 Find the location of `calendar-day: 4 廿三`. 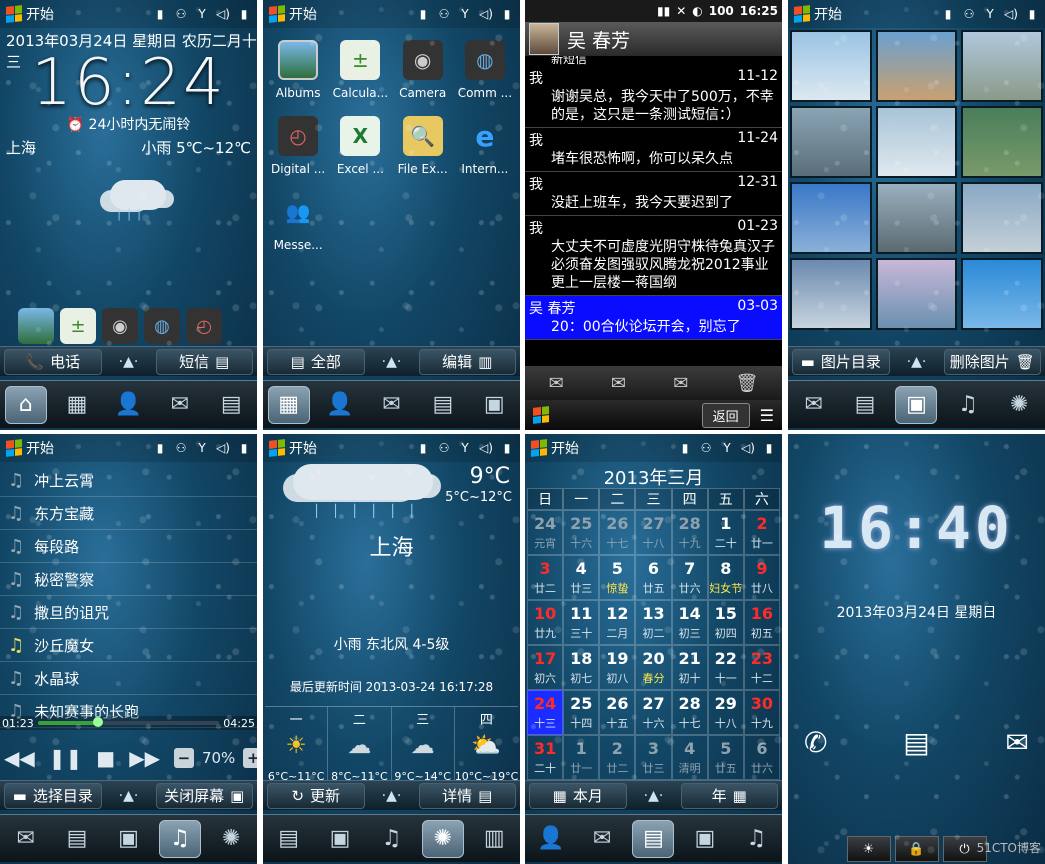

calendar-day: 4 廿三 is located at coordinates (581, 577).